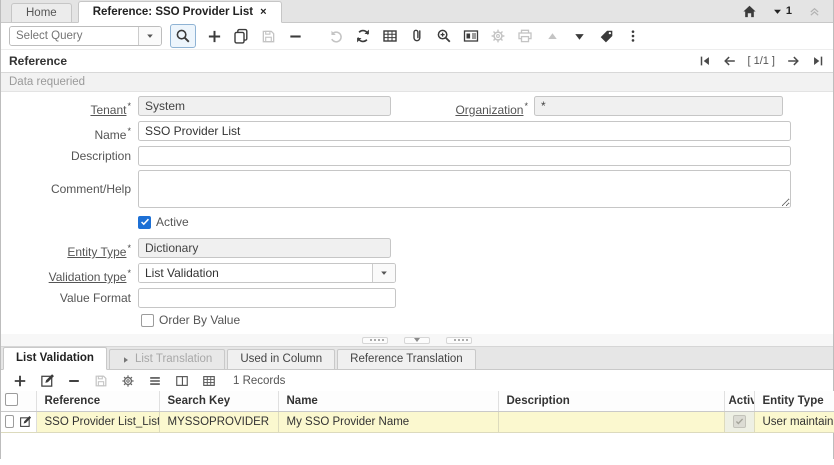 The image size is (834, 465). What do you see at coordinates (729, 61) in the screenshot?
I see `previous-record-button` at bounding box center [729, 61].